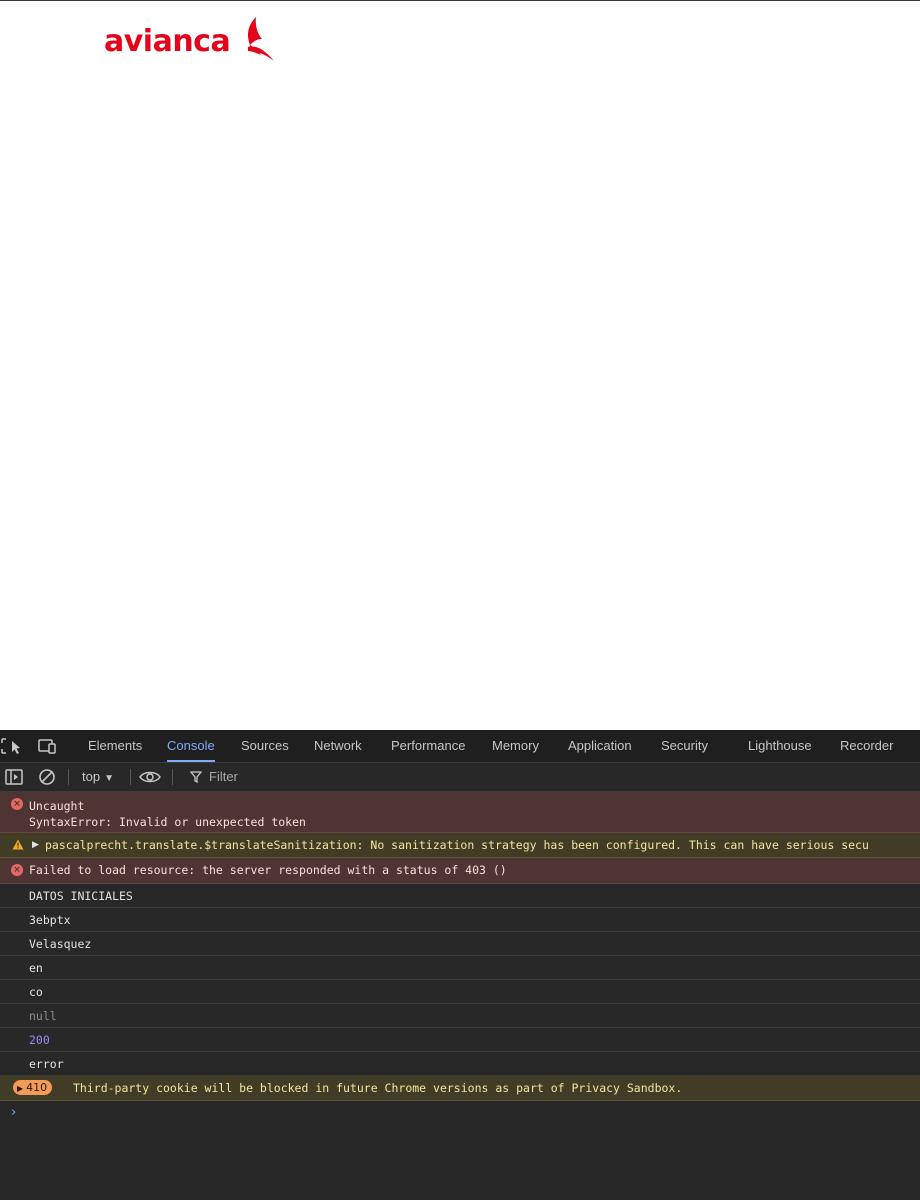 Image resolution: width=920 pixels, height=1200 pixels. I want to click on filter-input: Filter, so click(214, 777).